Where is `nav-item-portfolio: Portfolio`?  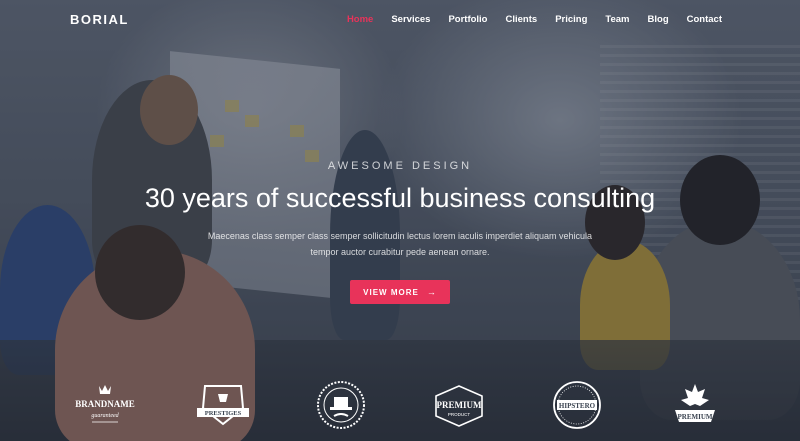
nav-item-portfolio: Portfolio is located at coordinates (467, 19).